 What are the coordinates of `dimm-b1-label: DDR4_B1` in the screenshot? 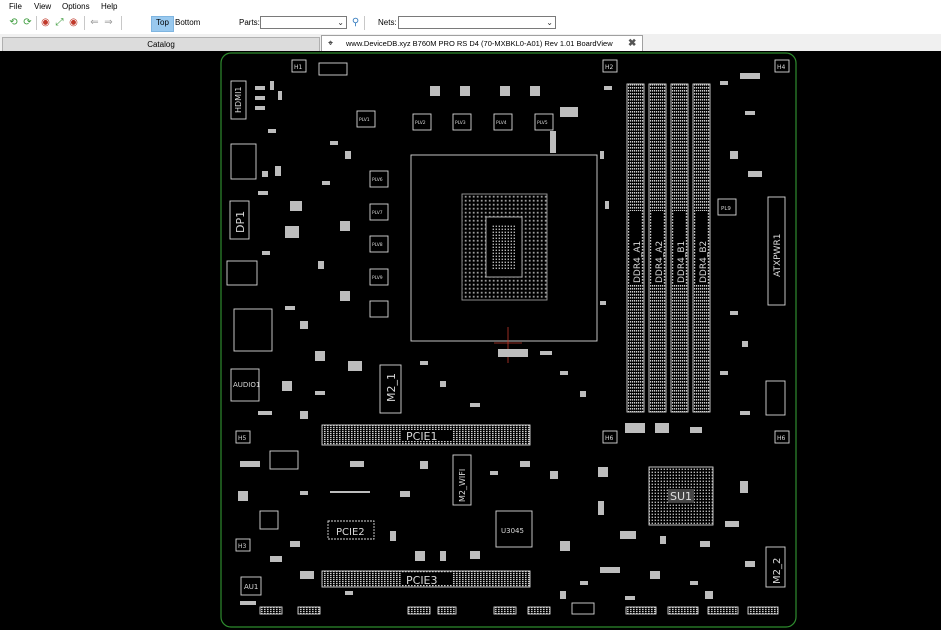 It's located at (682, 262).